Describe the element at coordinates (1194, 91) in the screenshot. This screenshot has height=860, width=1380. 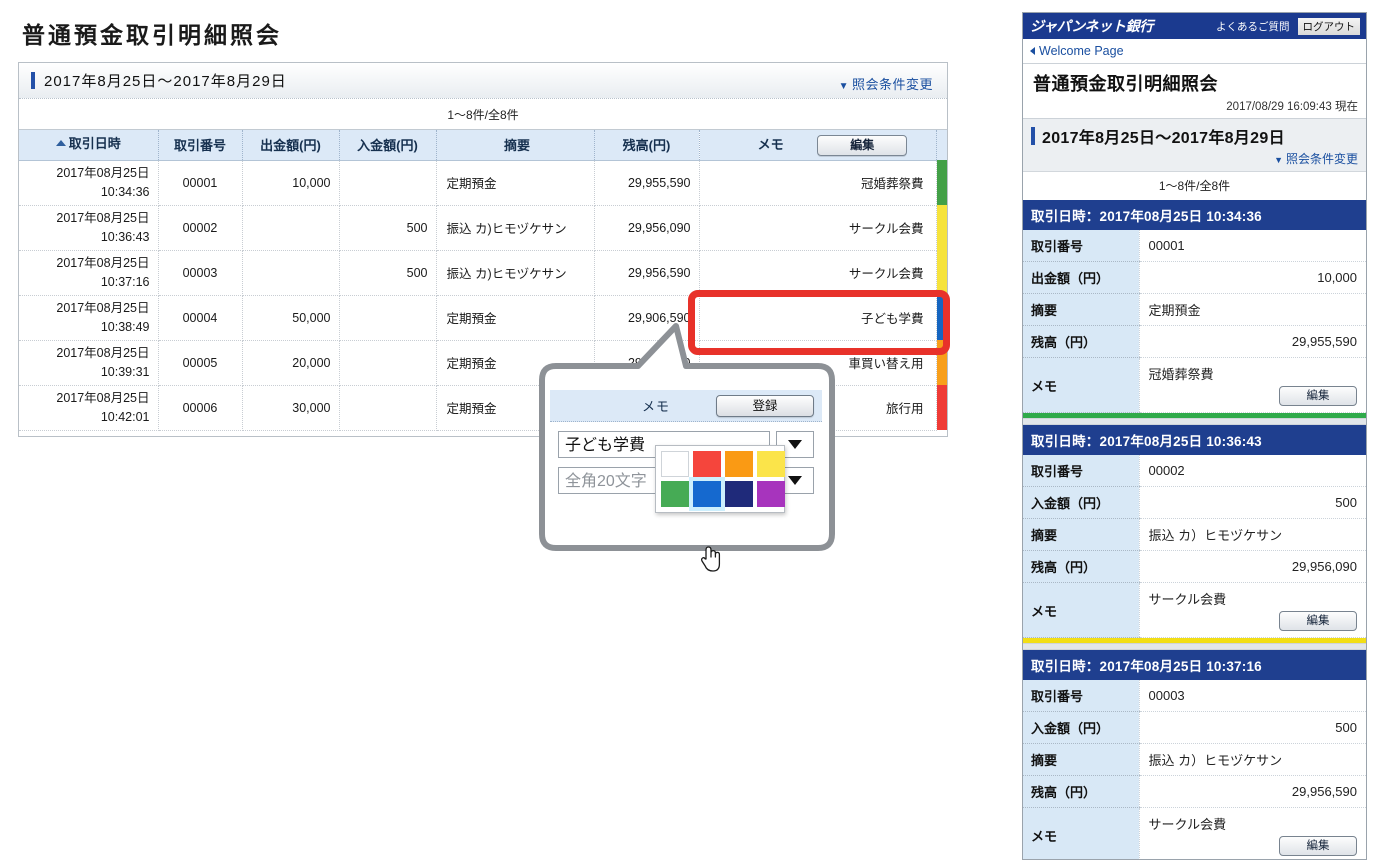
I see `mobile-title-box: 普通預金取引明細照会 2017/08/29 16:09:43 現在` at that location.